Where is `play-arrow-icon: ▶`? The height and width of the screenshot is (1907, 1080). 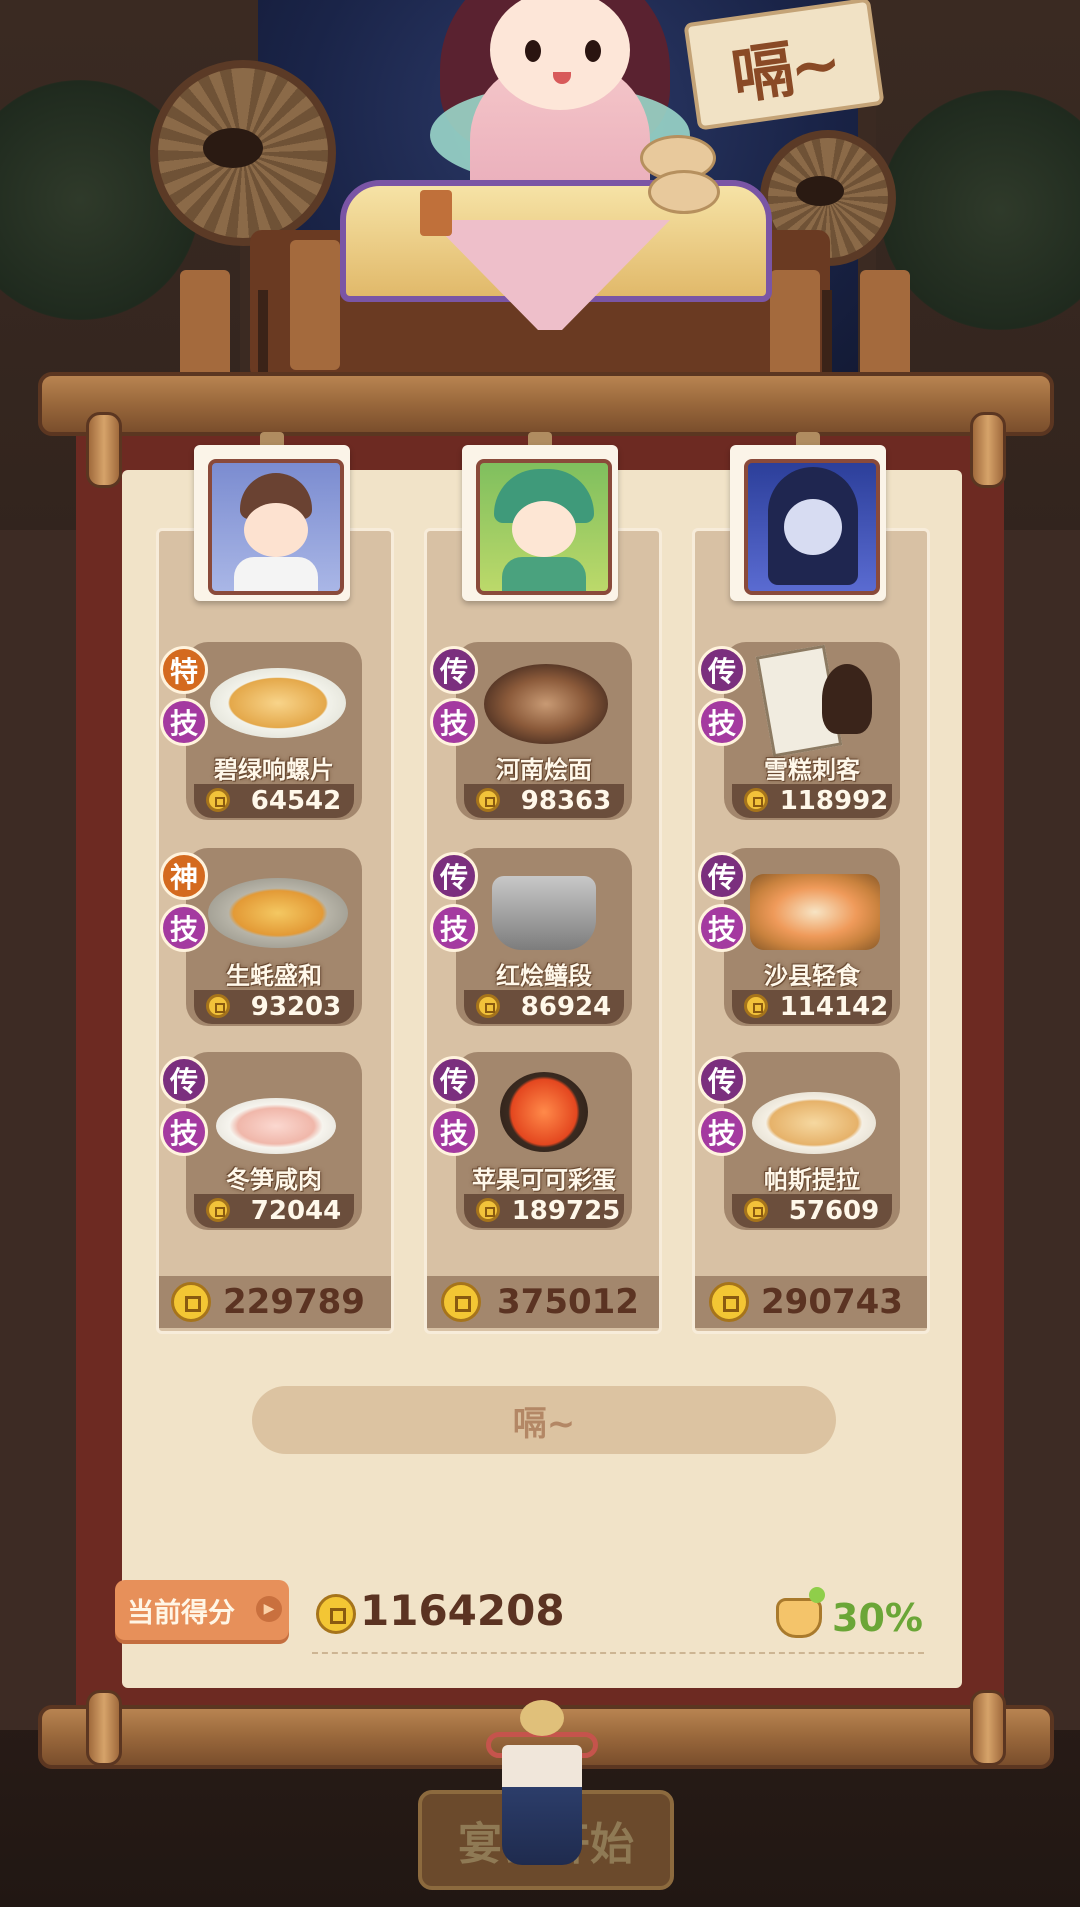
play-arrow-icon: ▶ is located at coordinates (269, 1609).